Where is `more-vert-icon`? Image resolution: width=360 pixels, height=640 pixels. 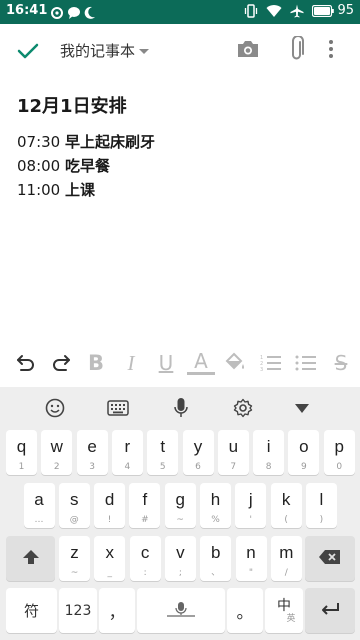 more-vert-icon is located at coordinates (331, 51).